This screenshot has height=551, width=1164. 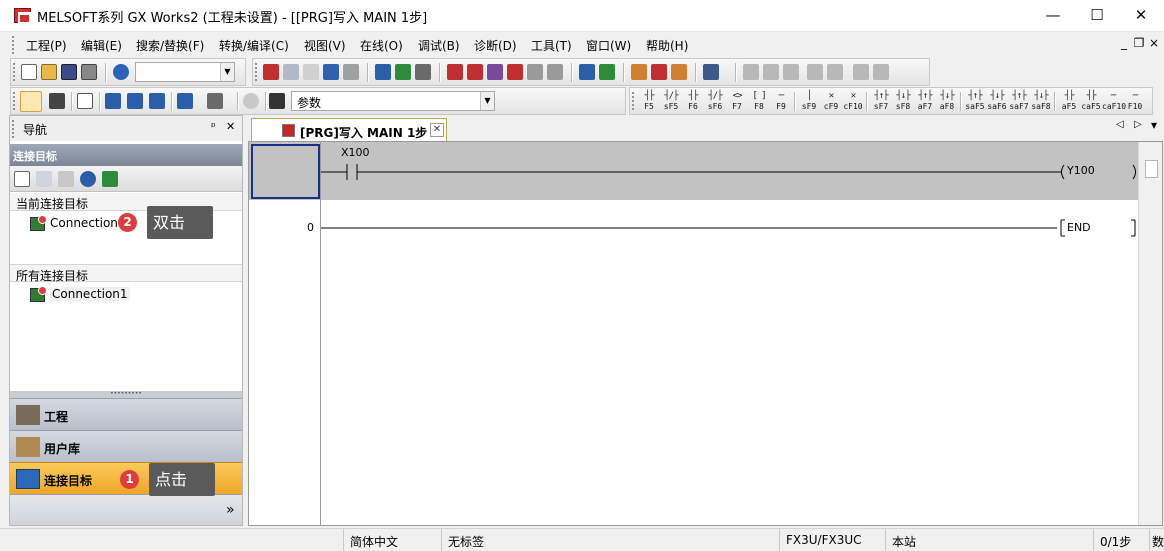 What do you see at coordinates (113, 101) in the screenshot?
I see `device-list-icon` at bounding box center [113, 101].